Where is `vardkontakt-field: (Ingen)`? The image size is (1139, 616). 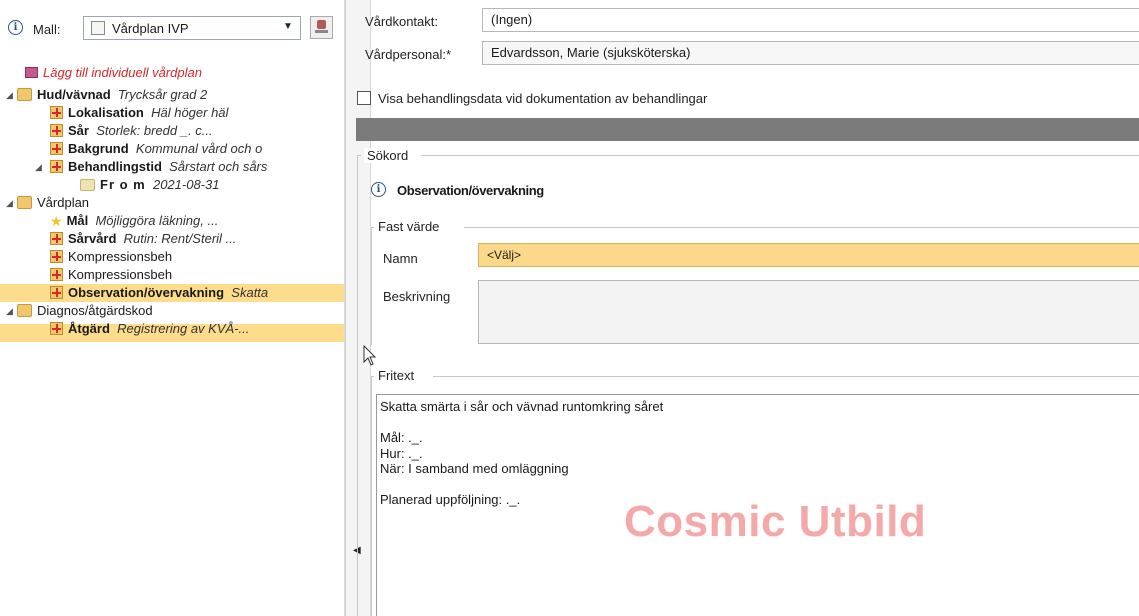 vardkontakt-field: (Ingen) is located at coordinates (810, 20).